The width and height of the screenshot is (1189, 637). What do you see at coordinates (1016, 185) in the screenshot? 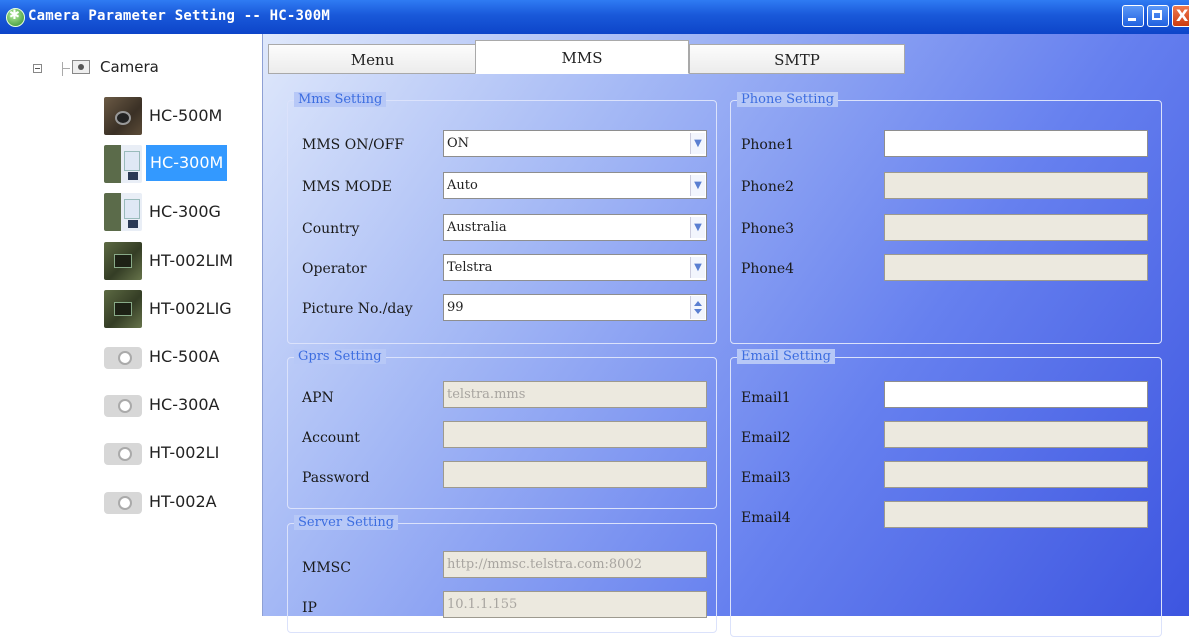
I see `phone2-input` at bounding box center [1016, 185].